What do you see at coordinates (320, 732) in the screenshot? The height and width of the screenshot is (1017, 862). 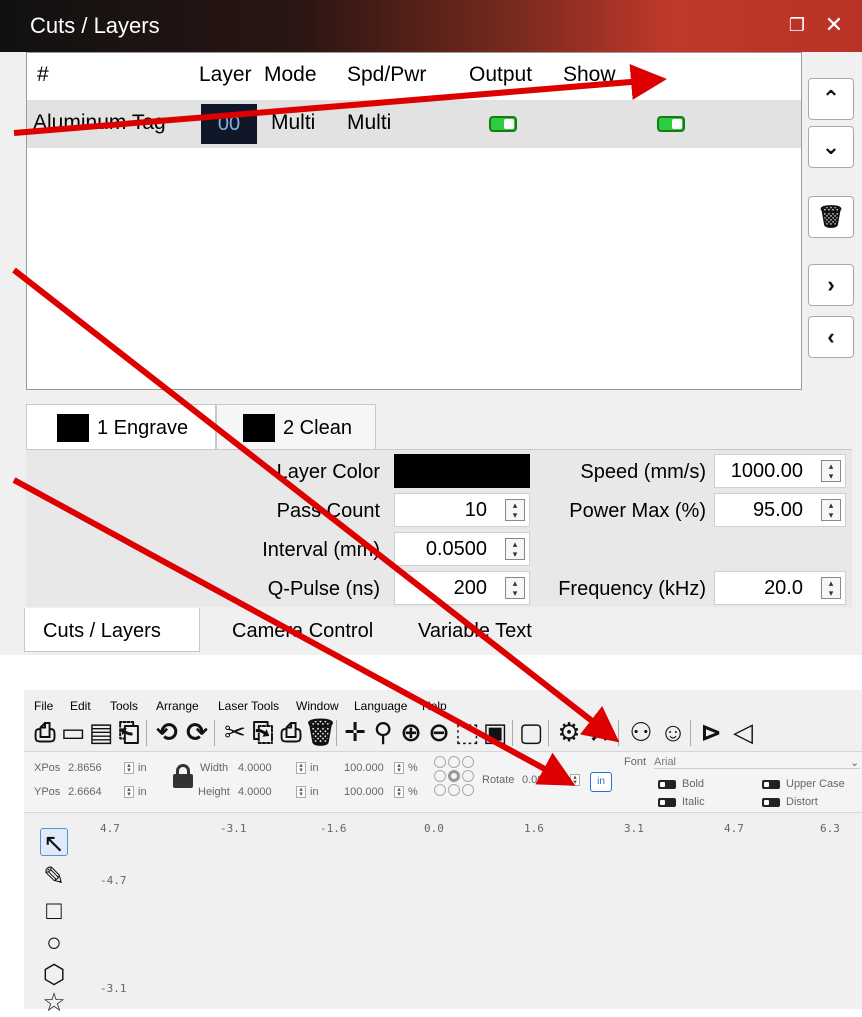 I see `delete-icon: 🗑` at bounding box center [320, 732].